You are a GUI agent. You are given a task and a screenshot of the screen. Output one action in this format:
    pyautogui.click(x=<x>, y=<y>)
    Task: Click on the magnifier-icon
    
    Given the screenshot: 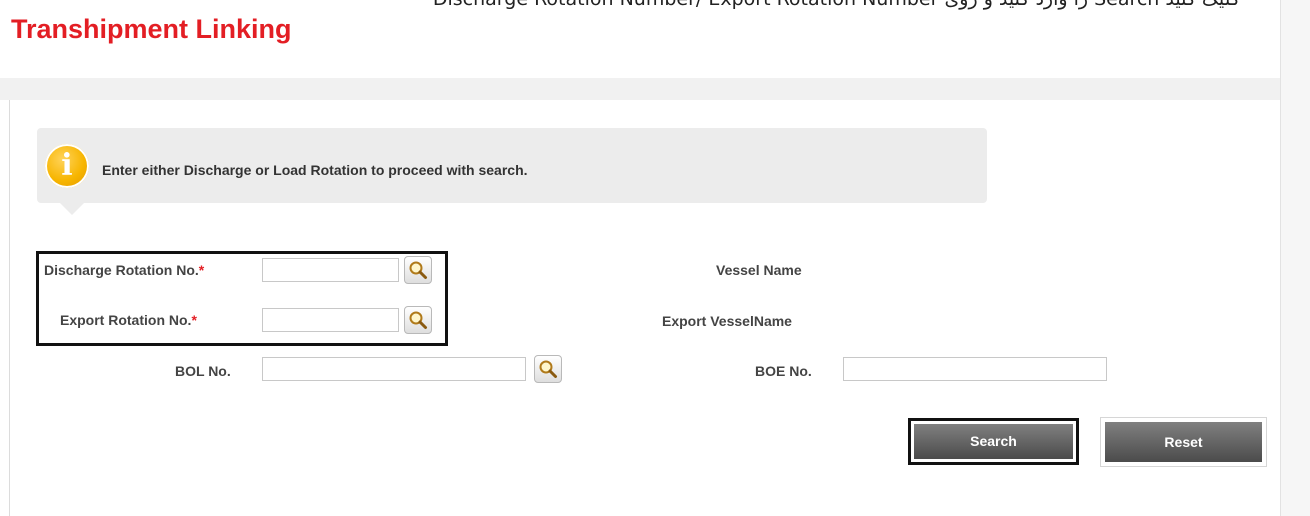 What is the action you would take?
    pyautogui.click(x=548, y=369)
    